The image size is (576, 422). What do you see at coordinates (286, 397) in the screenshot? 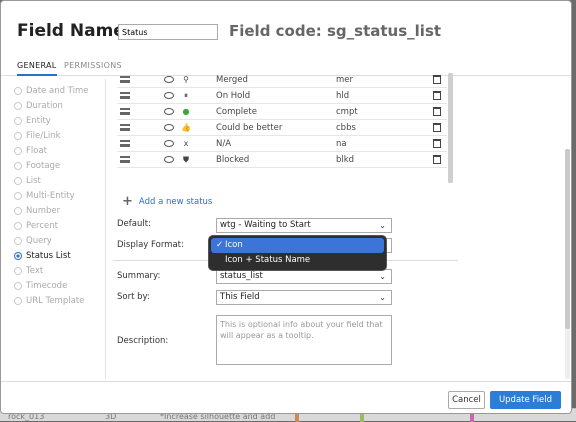
I see `dialog-footer: Cancel Update Field` at bounding box center [286, 397].